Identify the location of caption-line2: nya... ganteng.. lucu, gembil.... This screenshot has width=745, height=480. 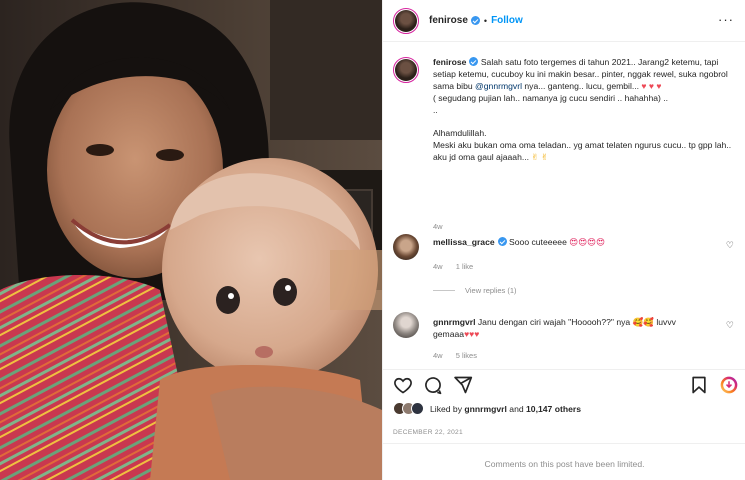
(581, 85).